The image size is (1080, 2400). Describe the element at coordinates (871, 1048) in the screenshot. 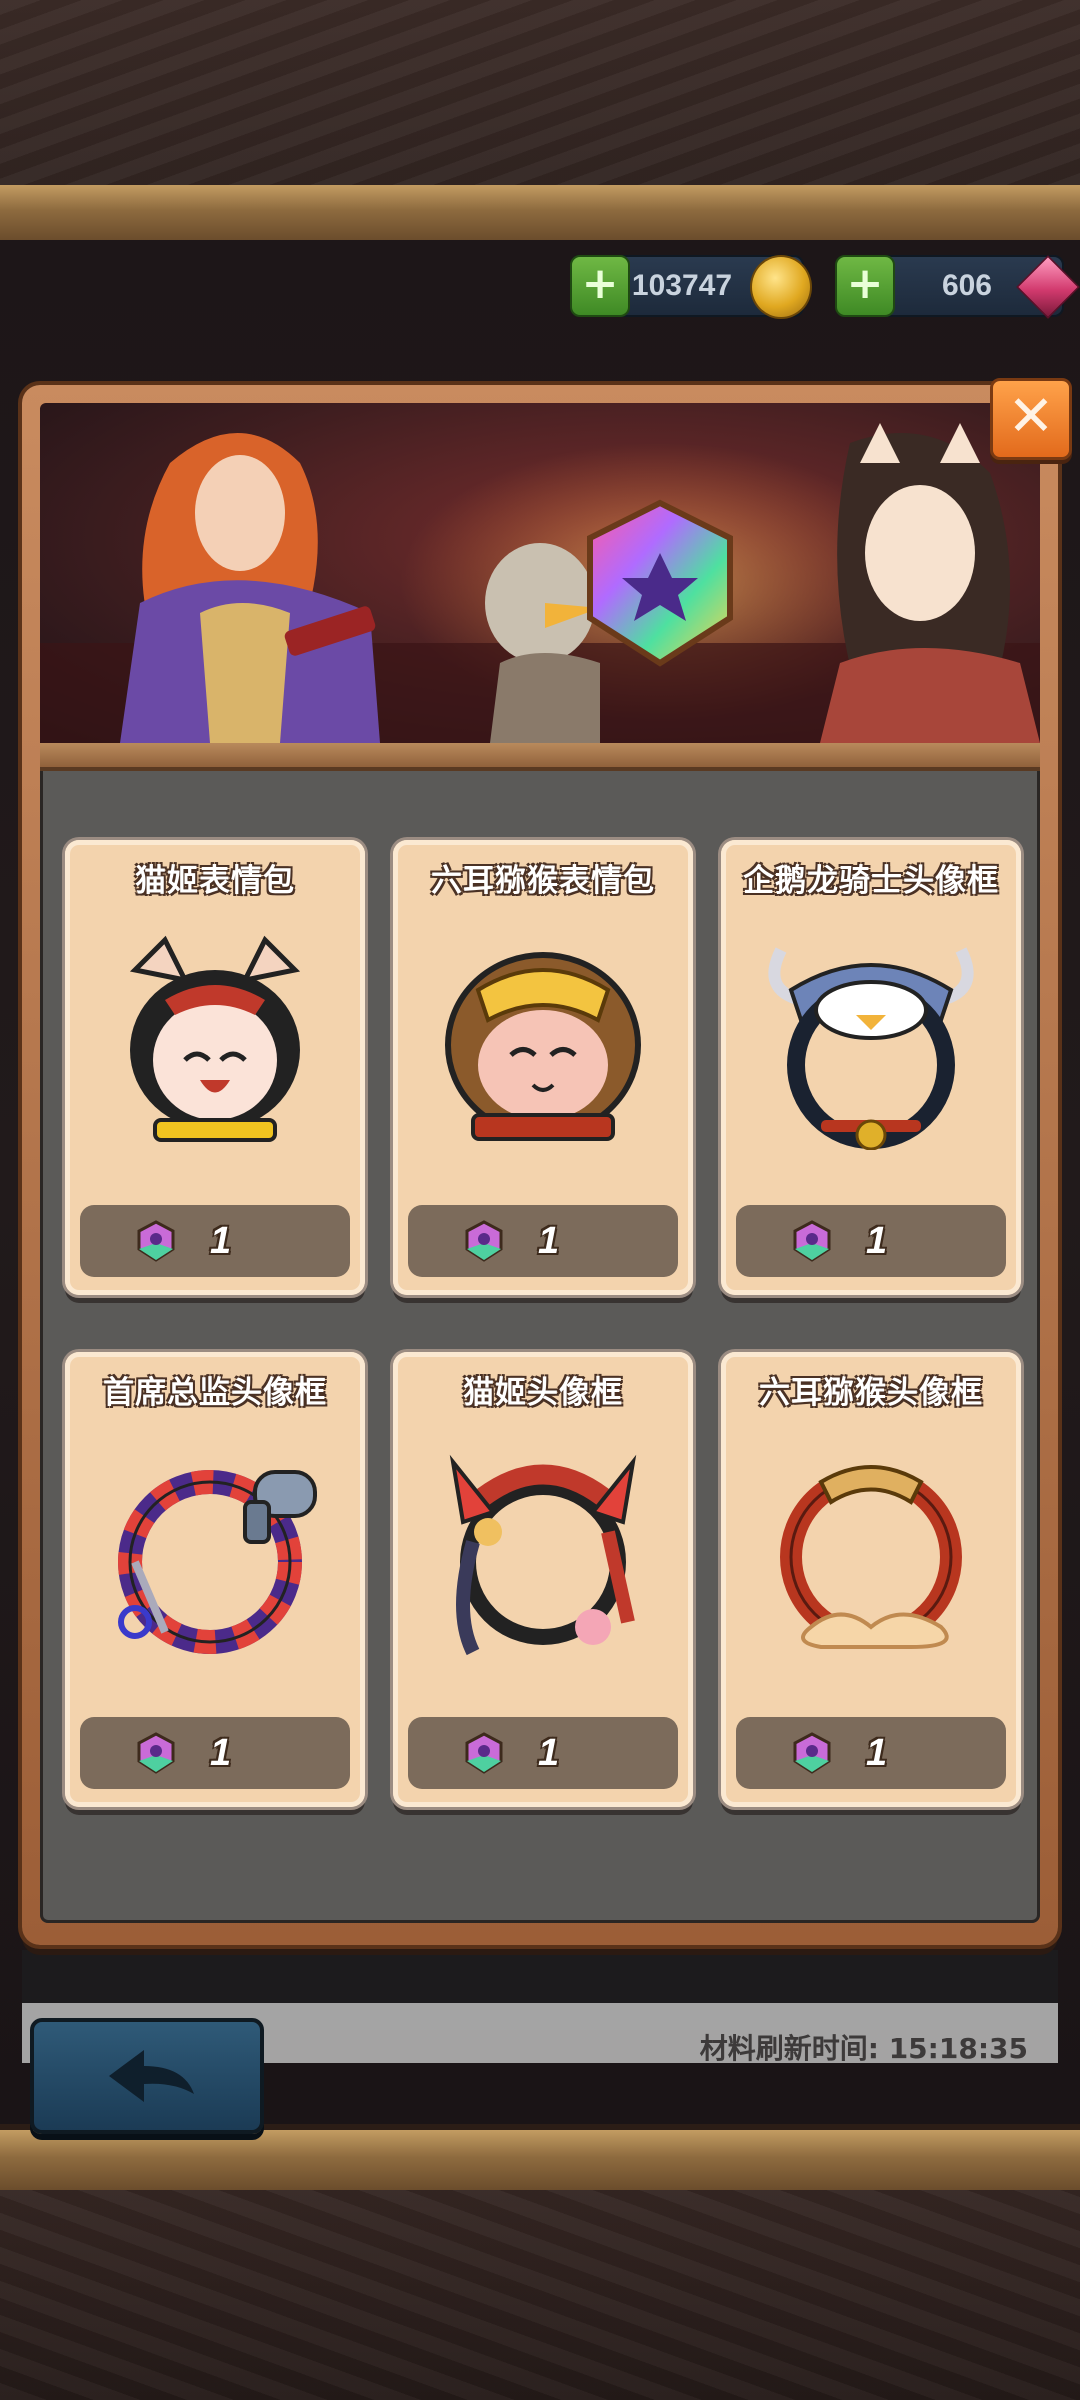

I see `penguin-knight-frame-icon` at that location.